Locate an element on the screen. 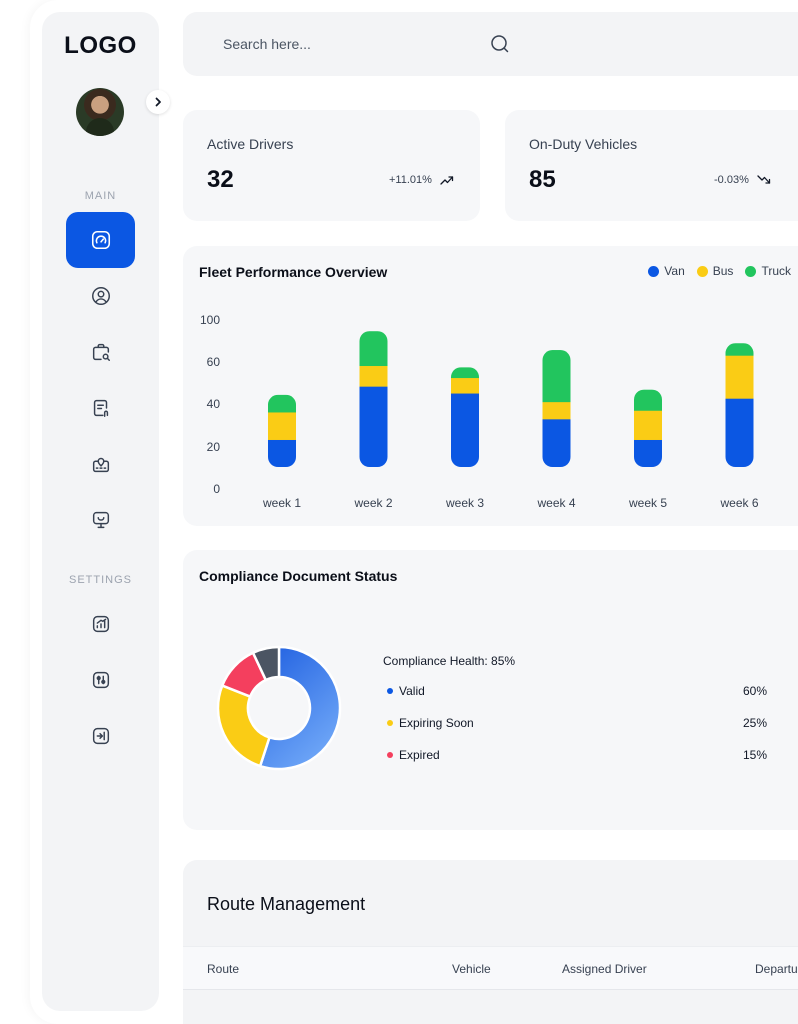 Image resolution: width=798 pixels, height=1024 pixels. avatar is located at coordinates (100, 112).